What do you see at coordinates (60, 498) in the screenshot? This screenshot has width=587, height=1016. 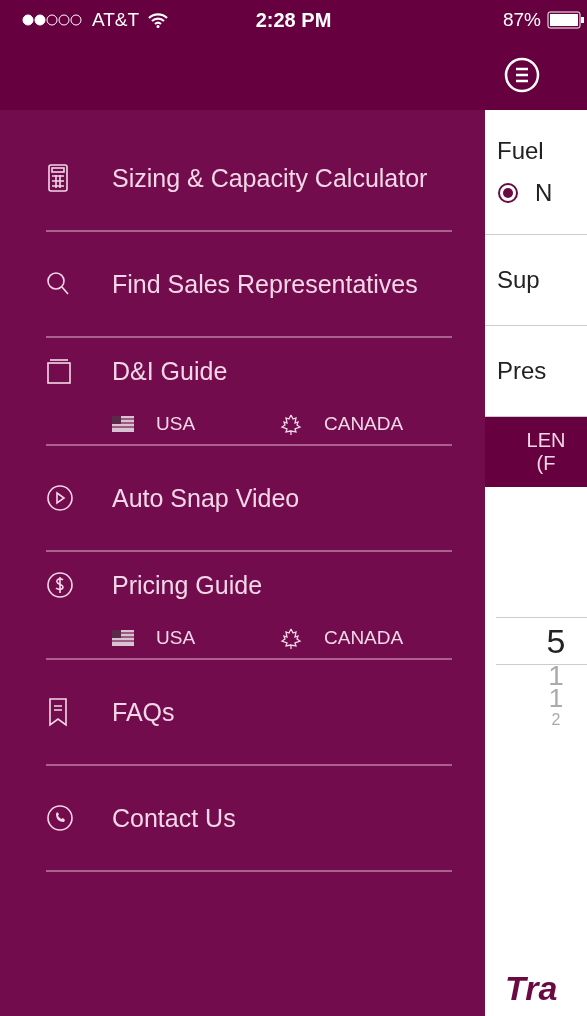 I see `play-icon` at bounding box center [60, 498].